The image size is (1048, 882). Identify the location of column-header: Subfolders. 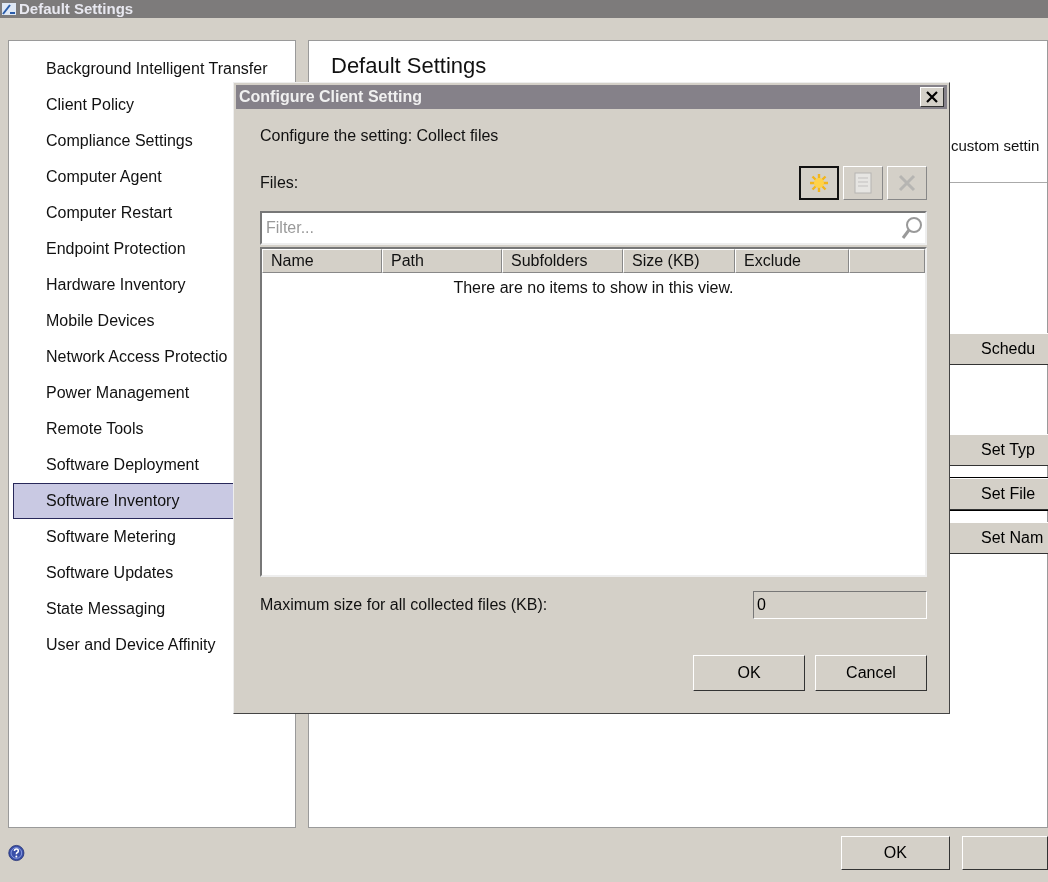
(562, 261).